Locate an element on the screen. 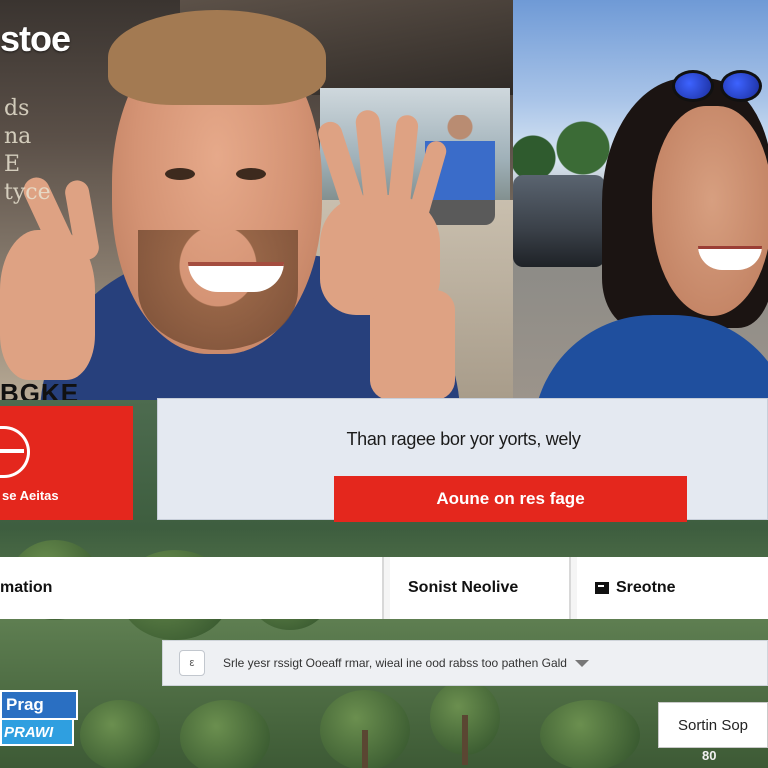  brand-card: se Aeitas is located at coordinates (66, 463).